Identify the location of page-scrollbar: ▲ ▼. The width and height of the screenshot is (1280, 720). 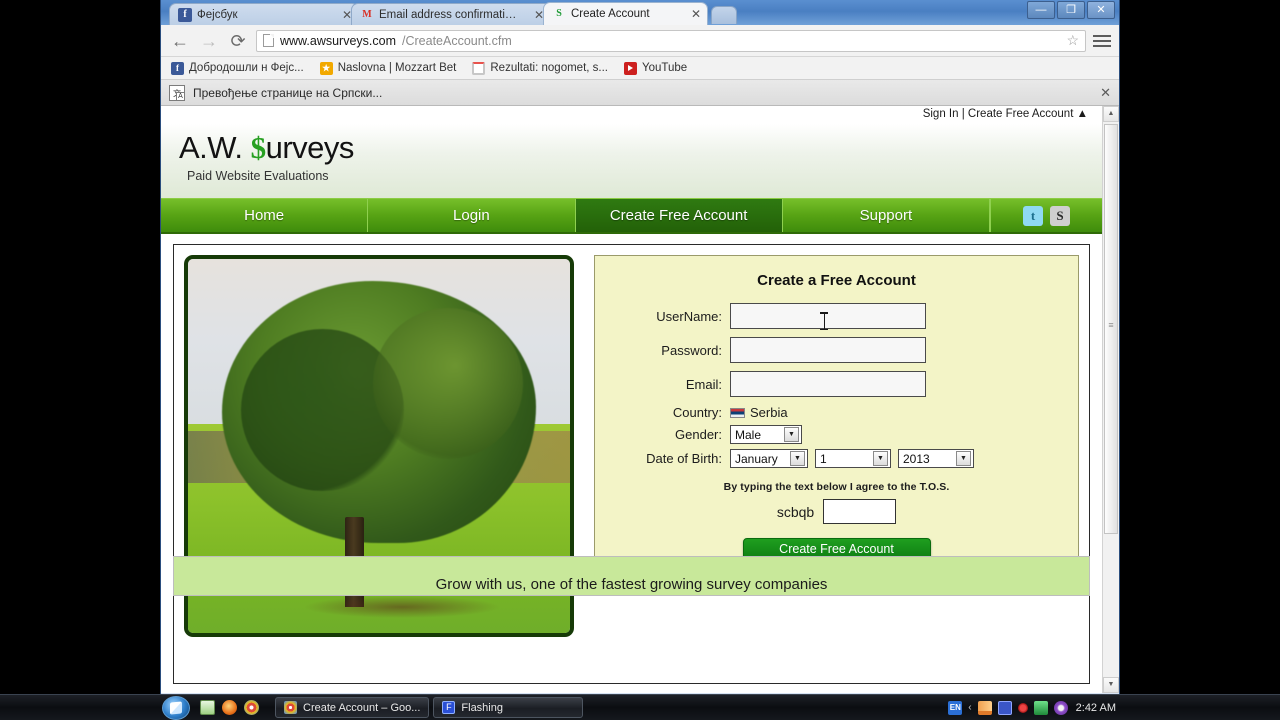
(1110, 399).